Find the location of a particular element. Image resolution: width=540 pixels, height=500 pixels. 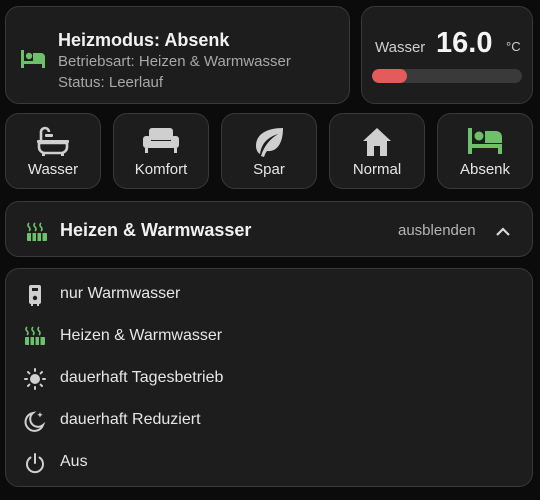

option-label: Aus is located at coordinates (74, 461).